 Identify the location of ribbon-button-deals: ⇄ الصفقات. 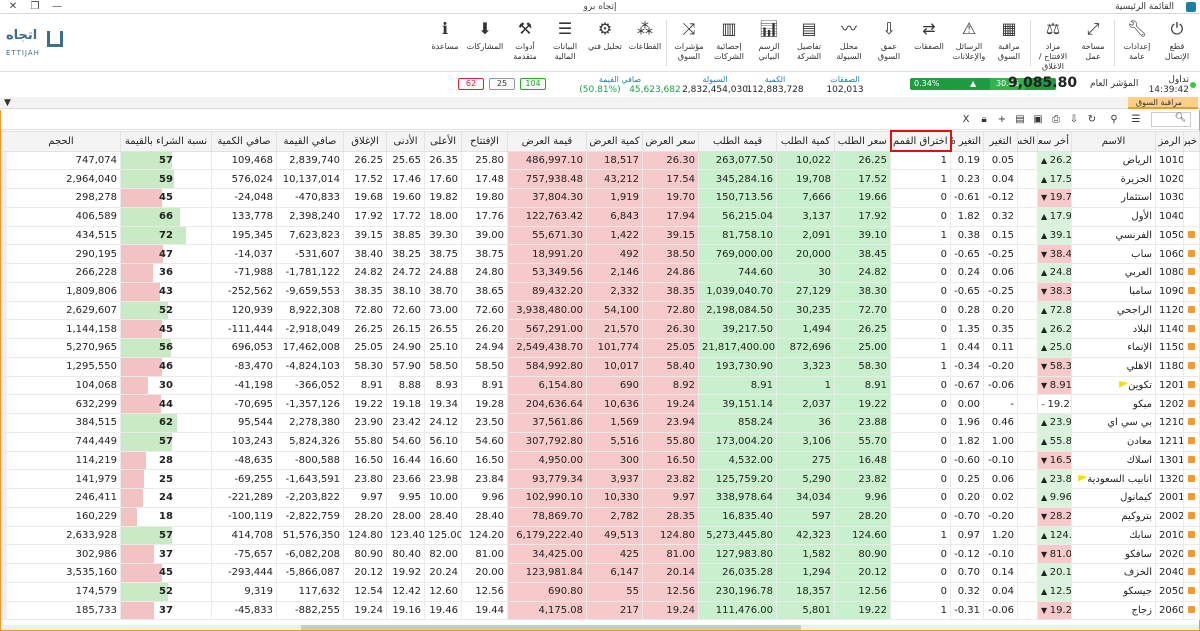
(929, 43).